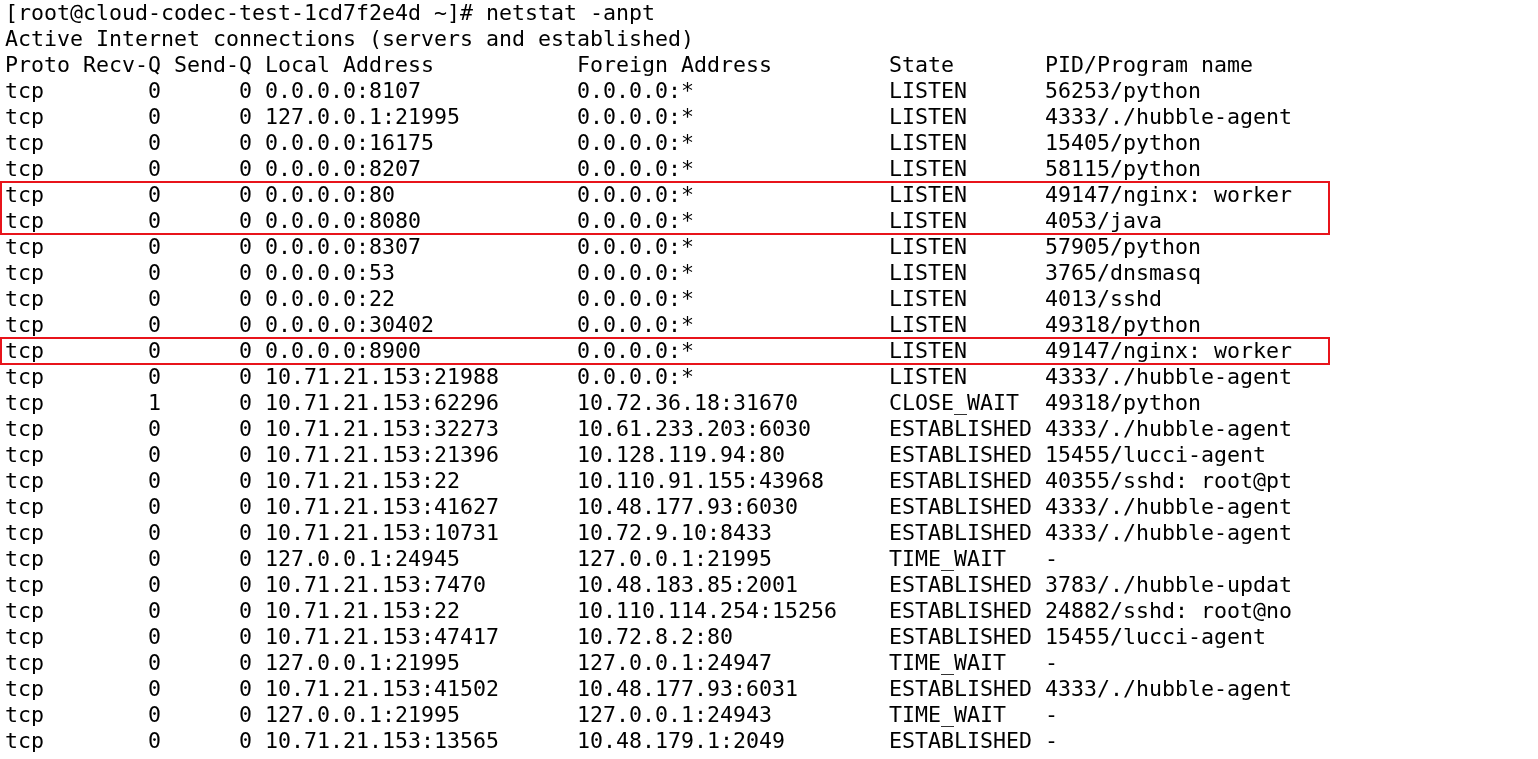 This screenshot has height=759, width=1538. Describe the element at coordinates (350, 39) in the screenshot. I see `output-summary: Active Internet connections (servers and established)` at that location.